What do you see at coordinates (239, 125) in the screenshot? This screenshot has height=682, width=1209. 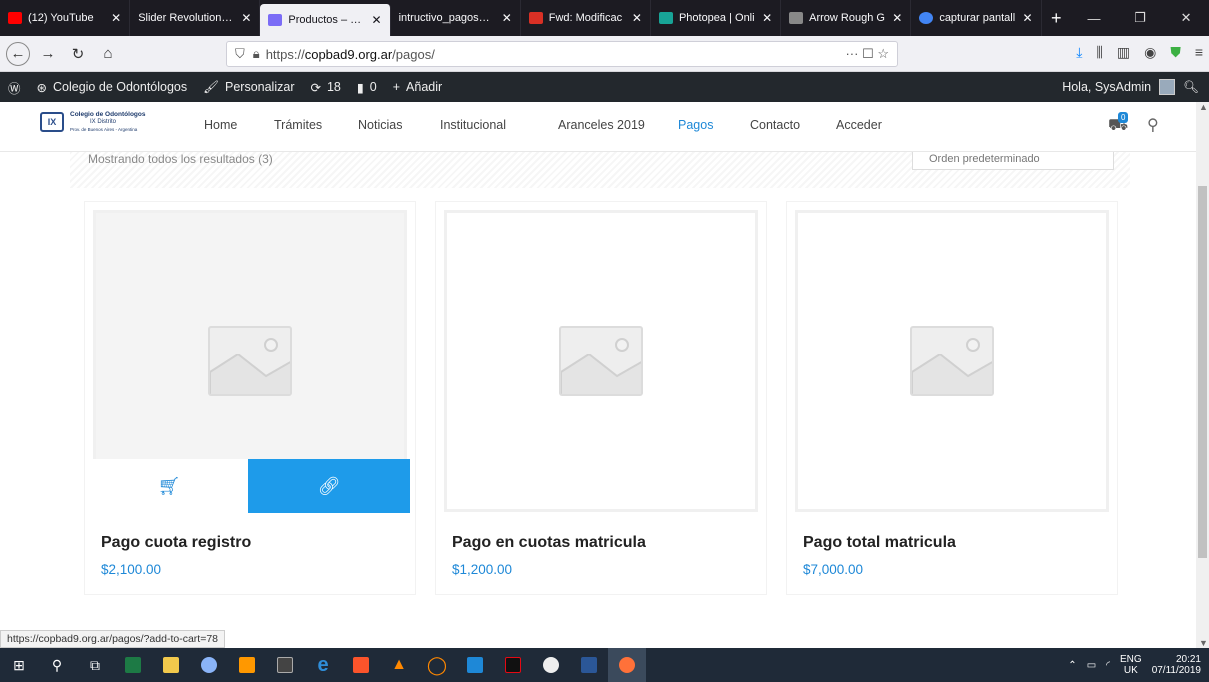 I see `menu-item-home: Home` at bounding box center [239, 125].